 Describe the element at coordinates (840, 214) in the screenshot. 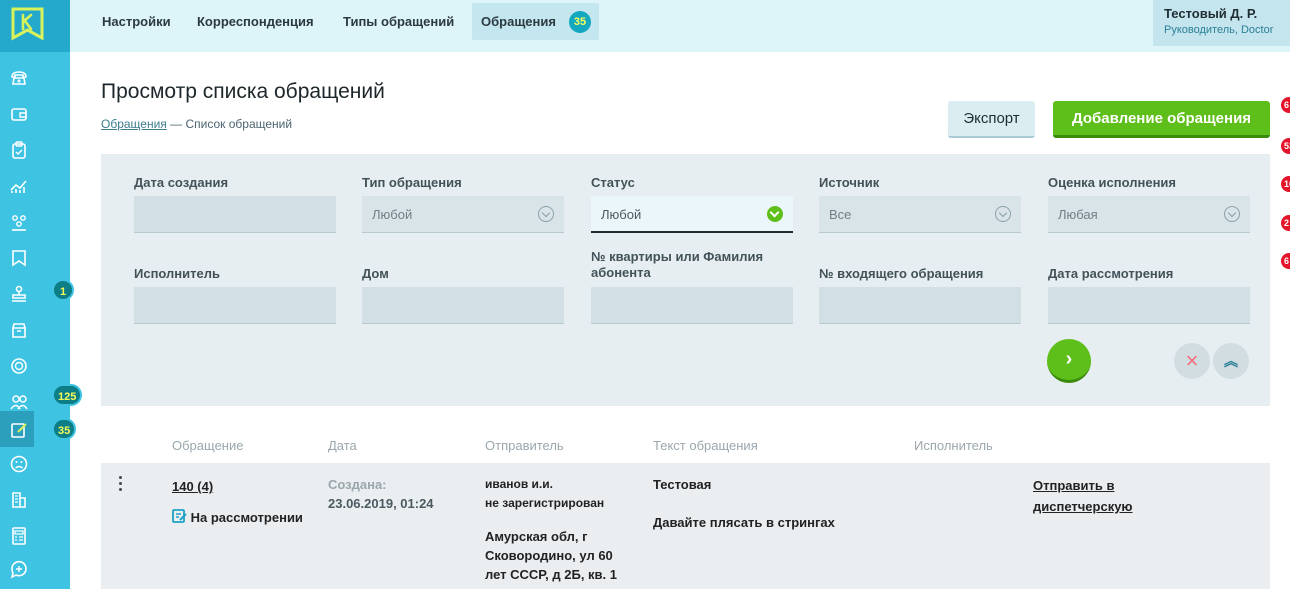

I see `source-select-value: Все` at that location.